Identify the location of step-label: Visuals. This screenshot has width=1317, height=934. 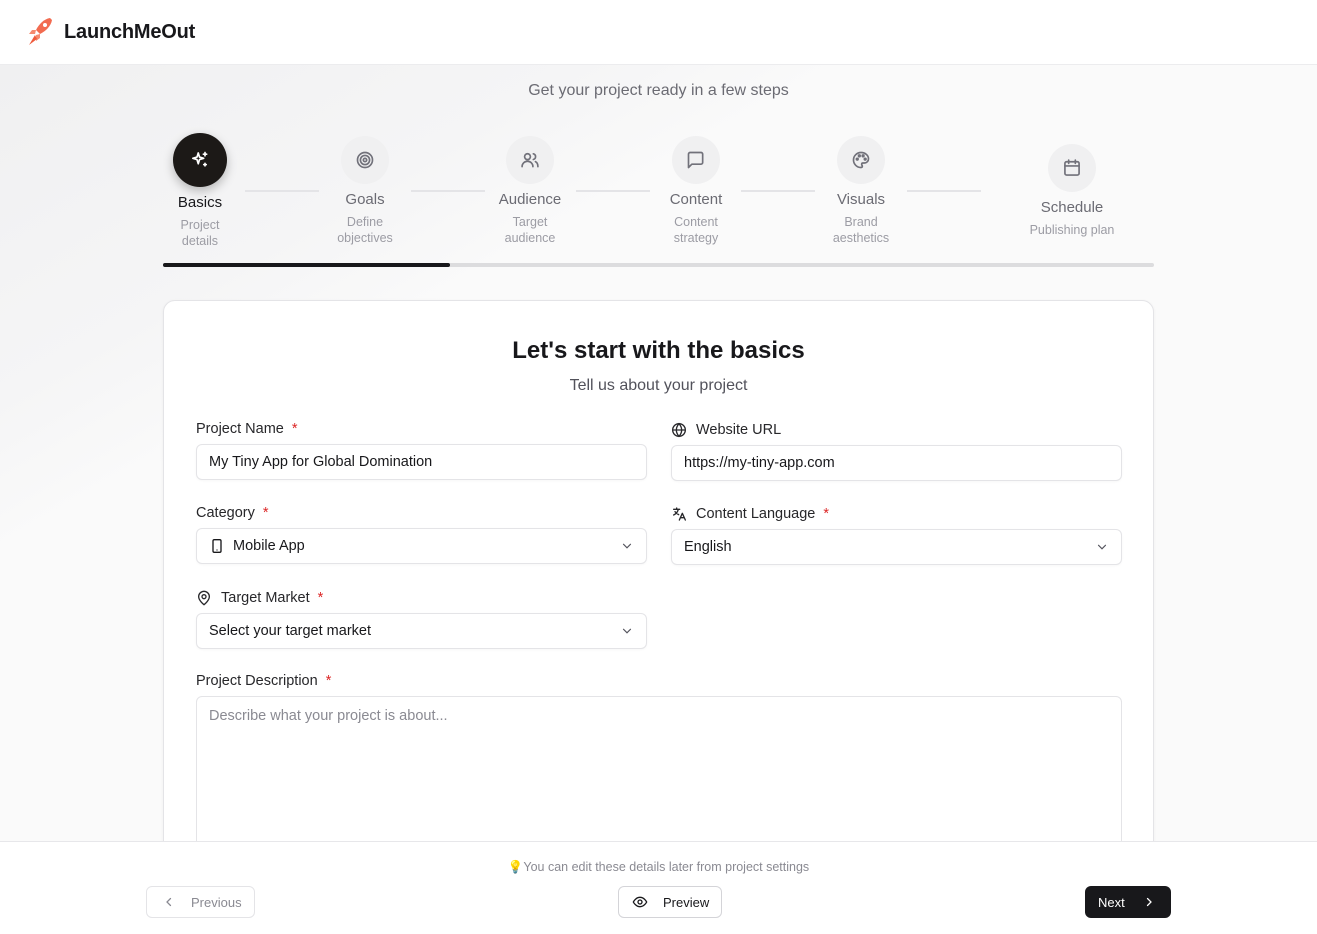
(861, 199).